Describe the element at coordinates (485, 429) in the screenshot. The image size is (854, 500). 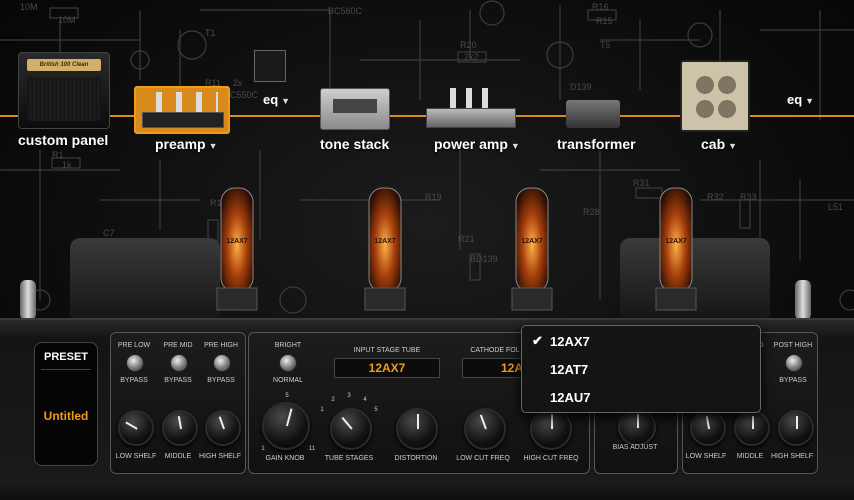
I see `low-cut-freq-knob` at that location.